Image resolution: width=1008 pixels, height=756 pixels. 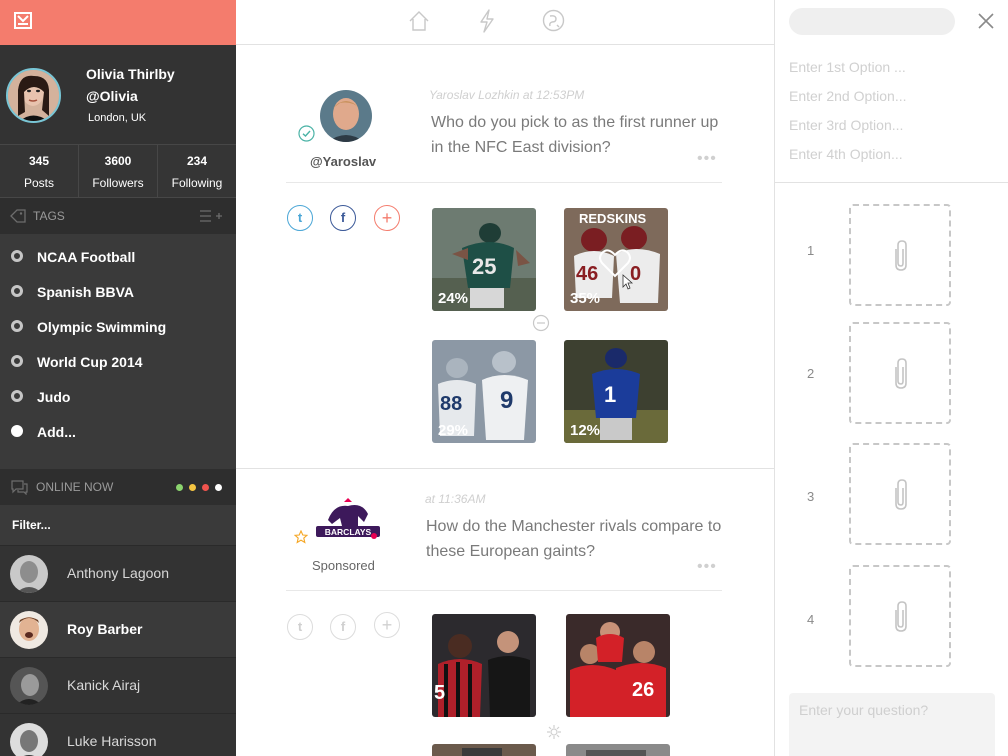 What do you see at coordinates (346, 116) in the screenshot?
I see `author-avatar` at bounding box center [346, 116].